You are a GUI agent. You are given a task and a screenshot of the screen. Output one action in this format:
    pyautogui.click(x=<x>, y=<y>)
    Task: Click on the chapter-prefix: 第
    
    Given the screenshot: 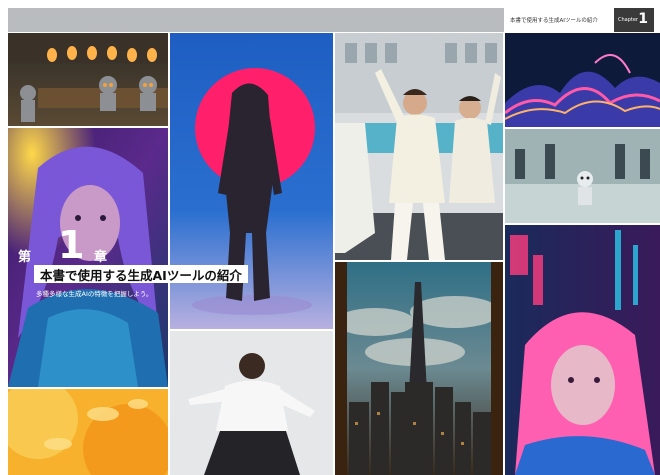 What is the action you would take?
    pyautogui.click(x=25, y=257)
    